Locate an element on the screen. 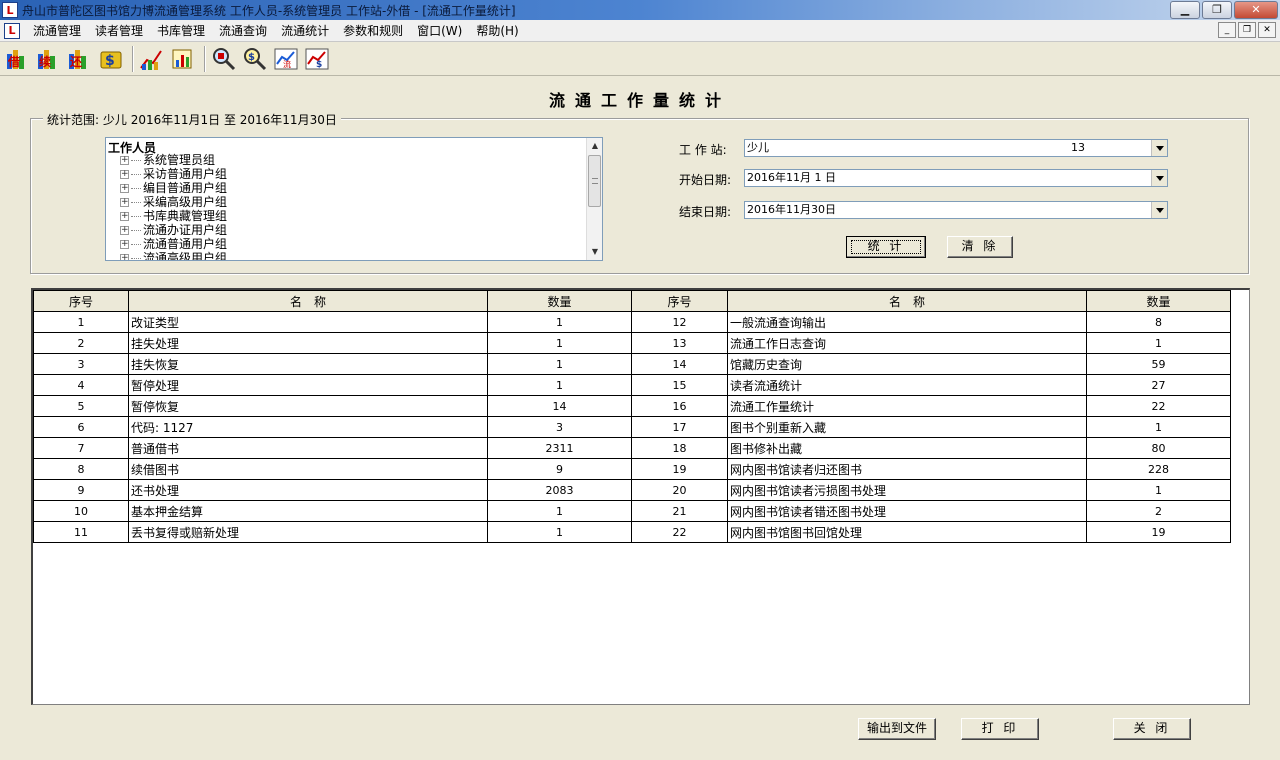  header-name: 名 称 is located at coordinates (308, 301).